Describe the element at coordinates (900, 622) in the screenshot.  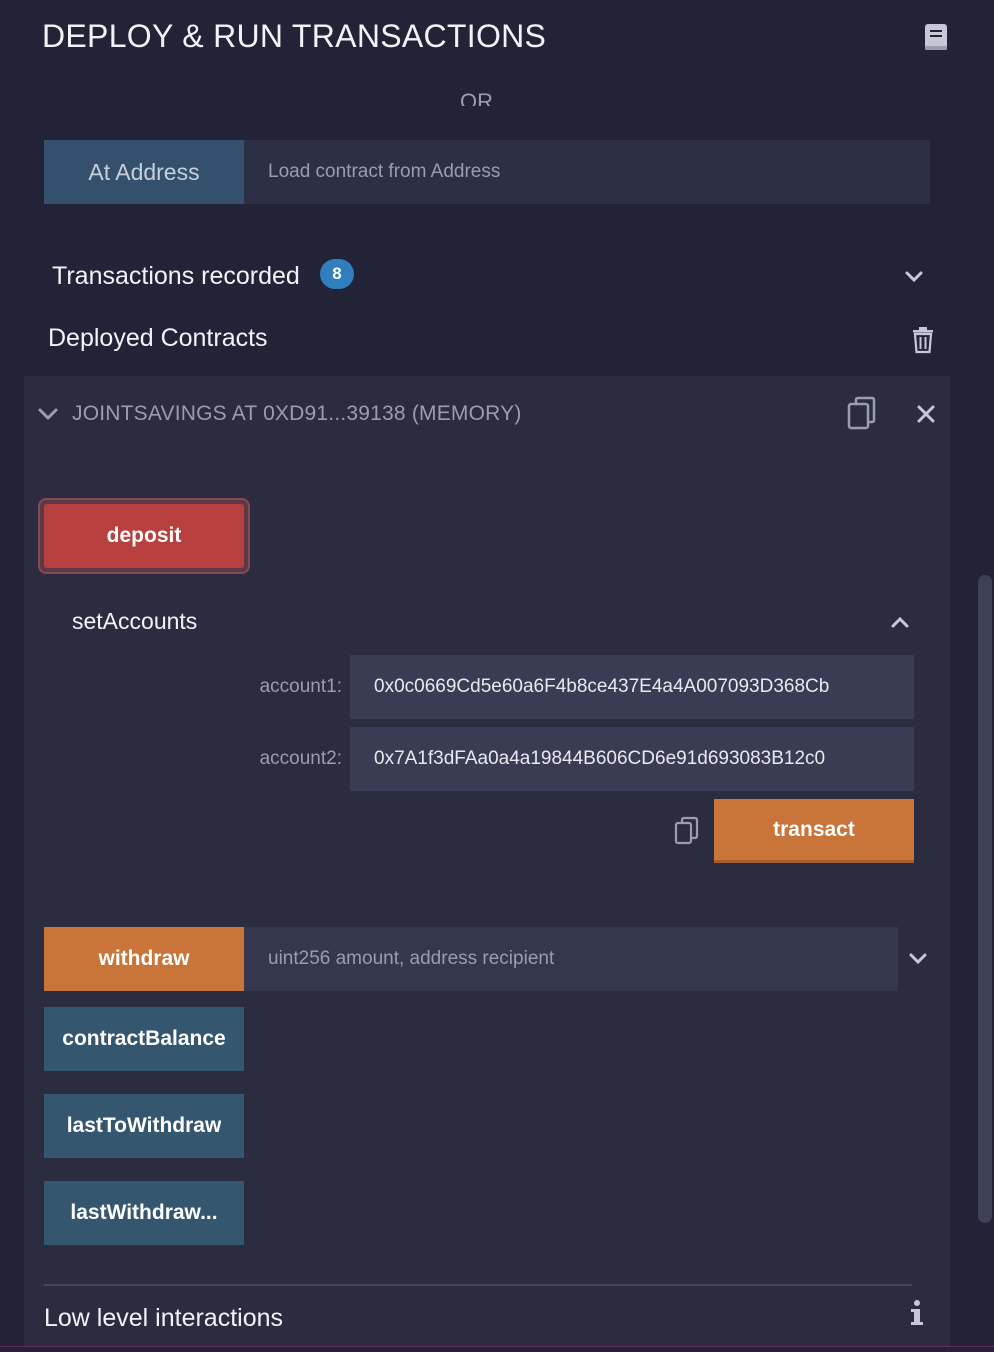
I see `chevron-up-icon` at that location.